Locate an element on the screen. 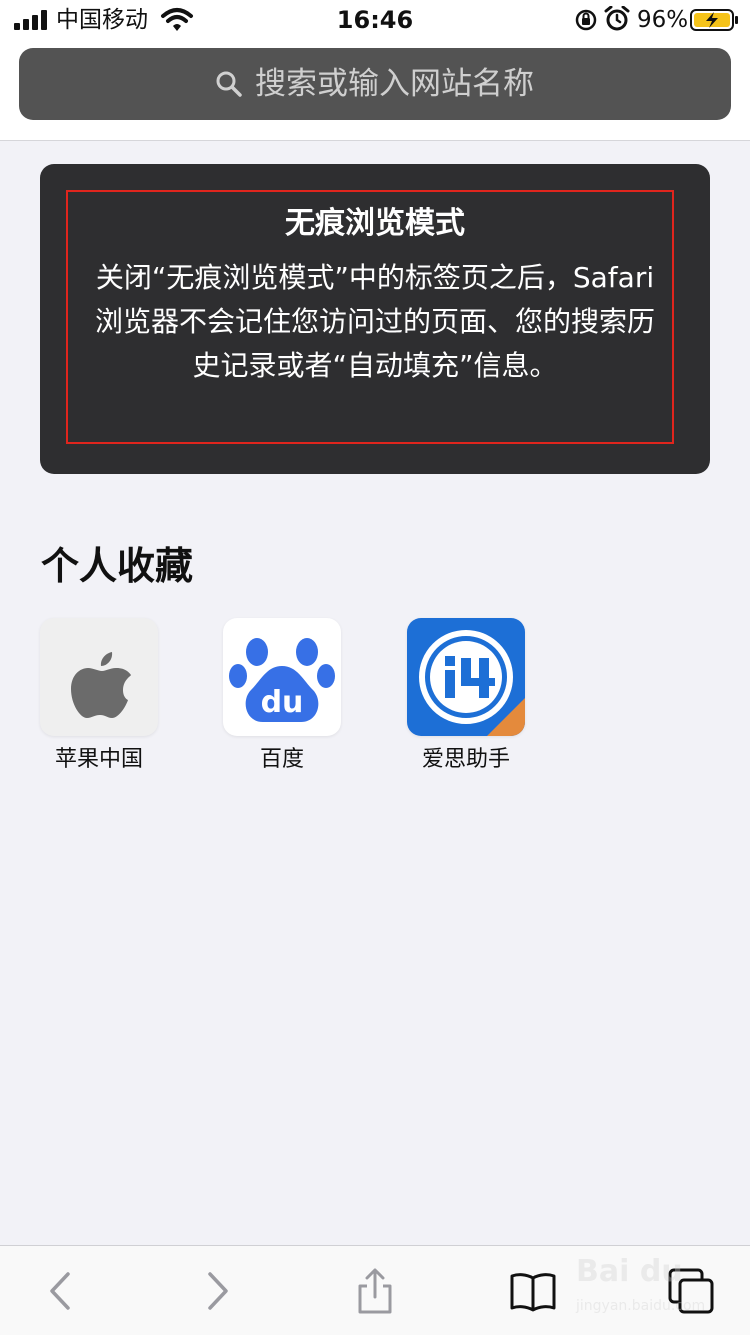 This screenshot has height=1335, width=750. favorite-baidu: du 百度 is located at coordinates (282, 697).